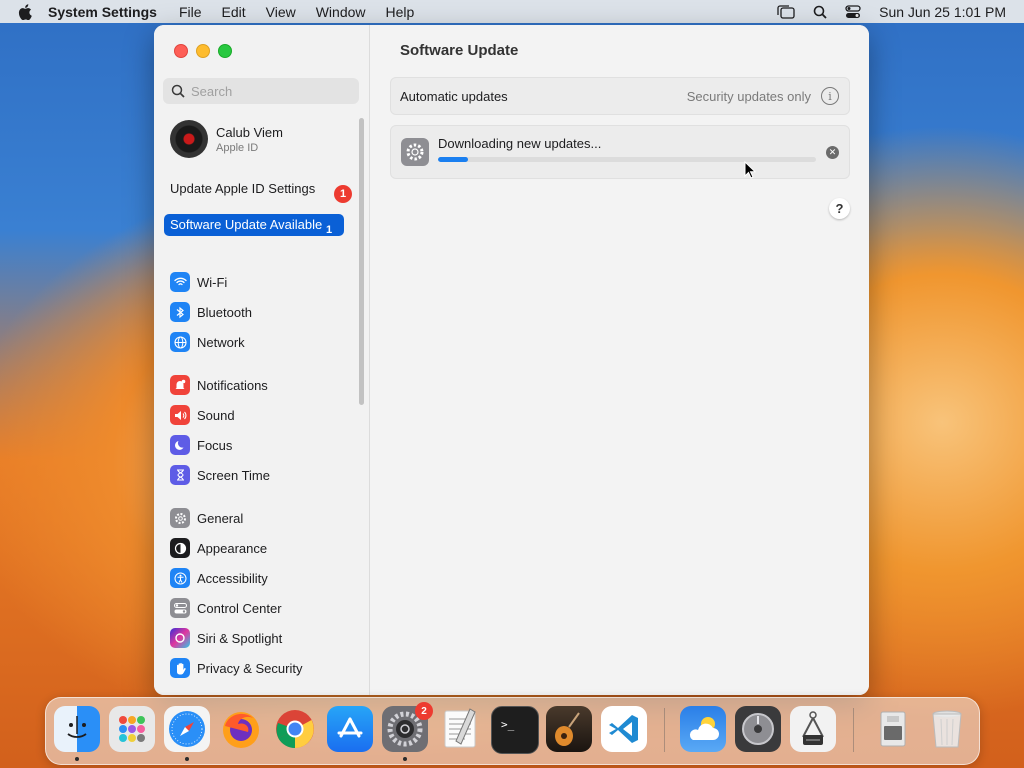 This screenshot has width=1024, height=768. I want to click on account-subtitle: Apple ID, so click(237, 147).